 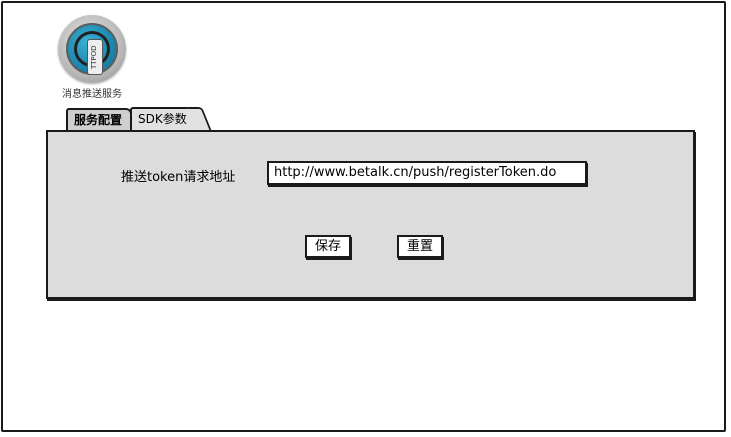 What do you see at coordinates (165, 119) in the screenshot?
I see `tab-sdk-params: SDK参数` at bounding box center [165, 119].